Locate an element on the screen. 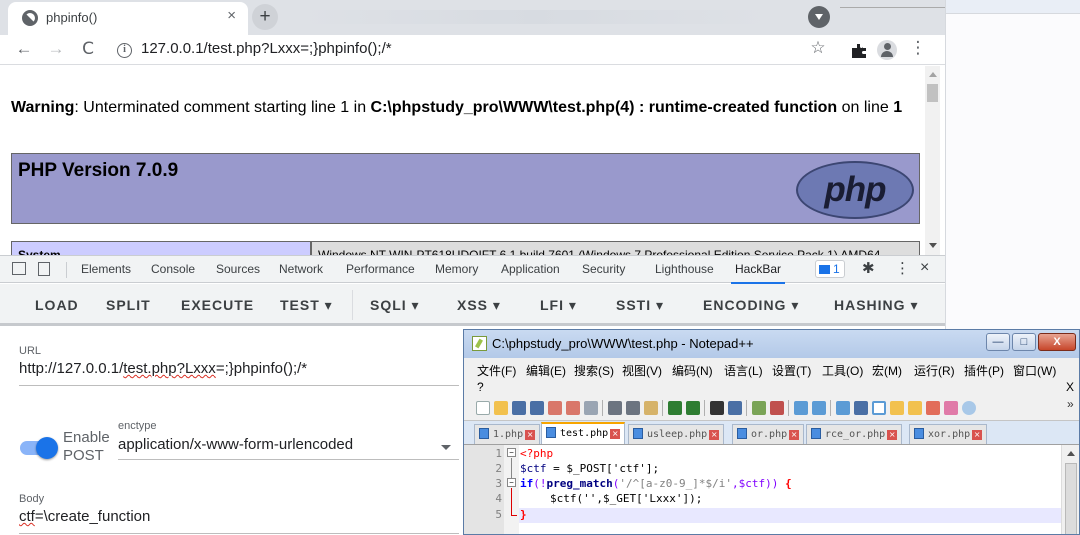 The height and width of the screenshot is (535, 1080). body-input: ctf=\create_function is located at coordinates (84, 516).